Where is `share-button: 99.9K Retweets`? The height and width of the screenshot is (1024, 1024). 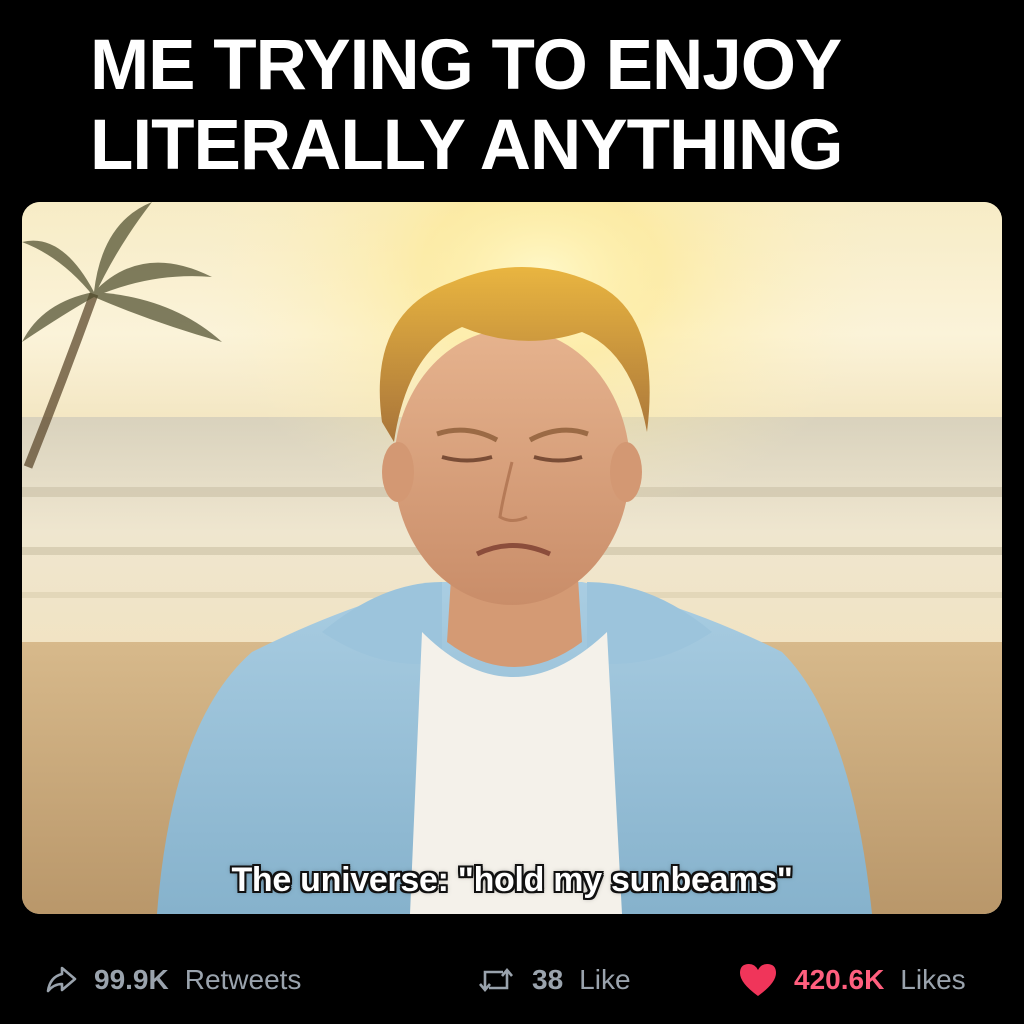
share-button: 99.9K Retweets is located at coordinates (172, 980).